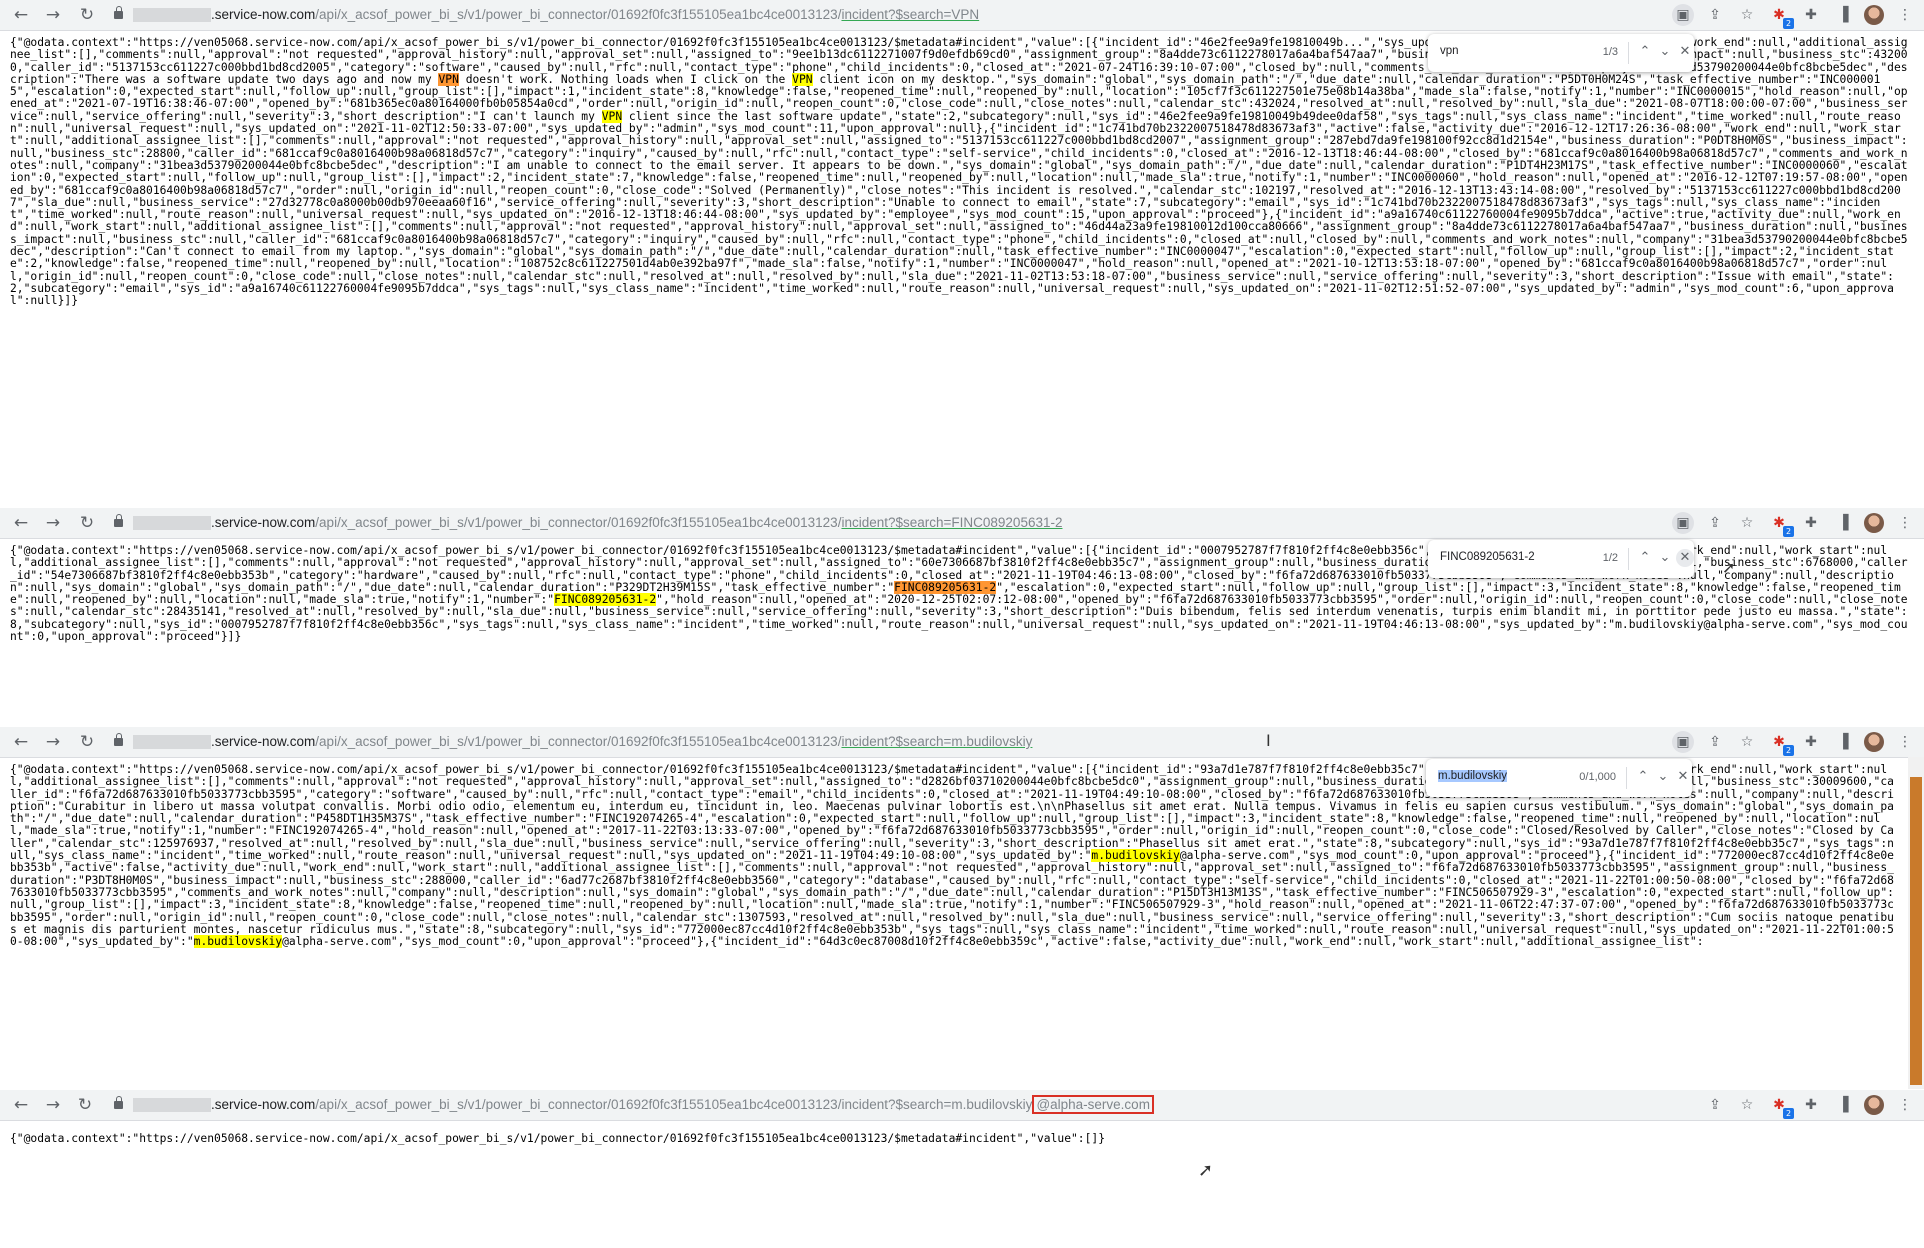 The image size is (1924, 1248). What do you see at coordinates (172, 15) in the screenshot?
I see `redacted-subdomain` at bounding box center [172, 15].